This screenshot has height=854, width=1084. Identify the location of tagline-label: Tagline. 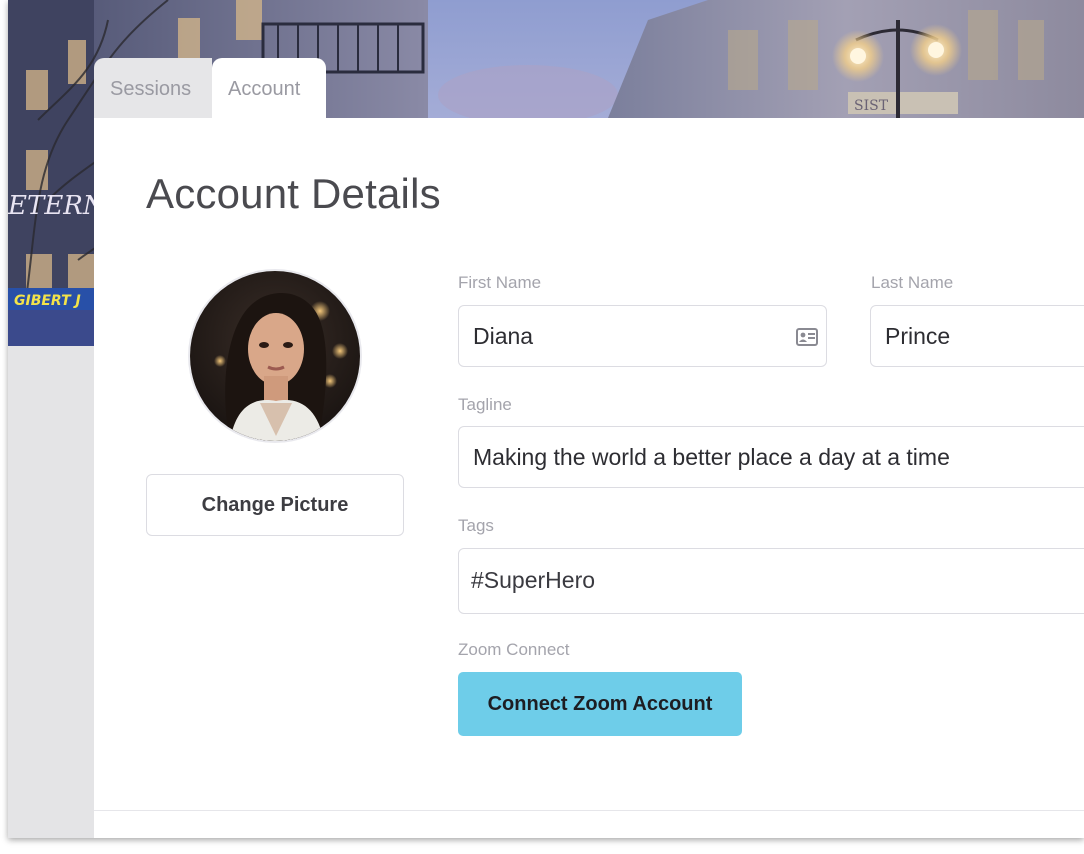
(485, 404).